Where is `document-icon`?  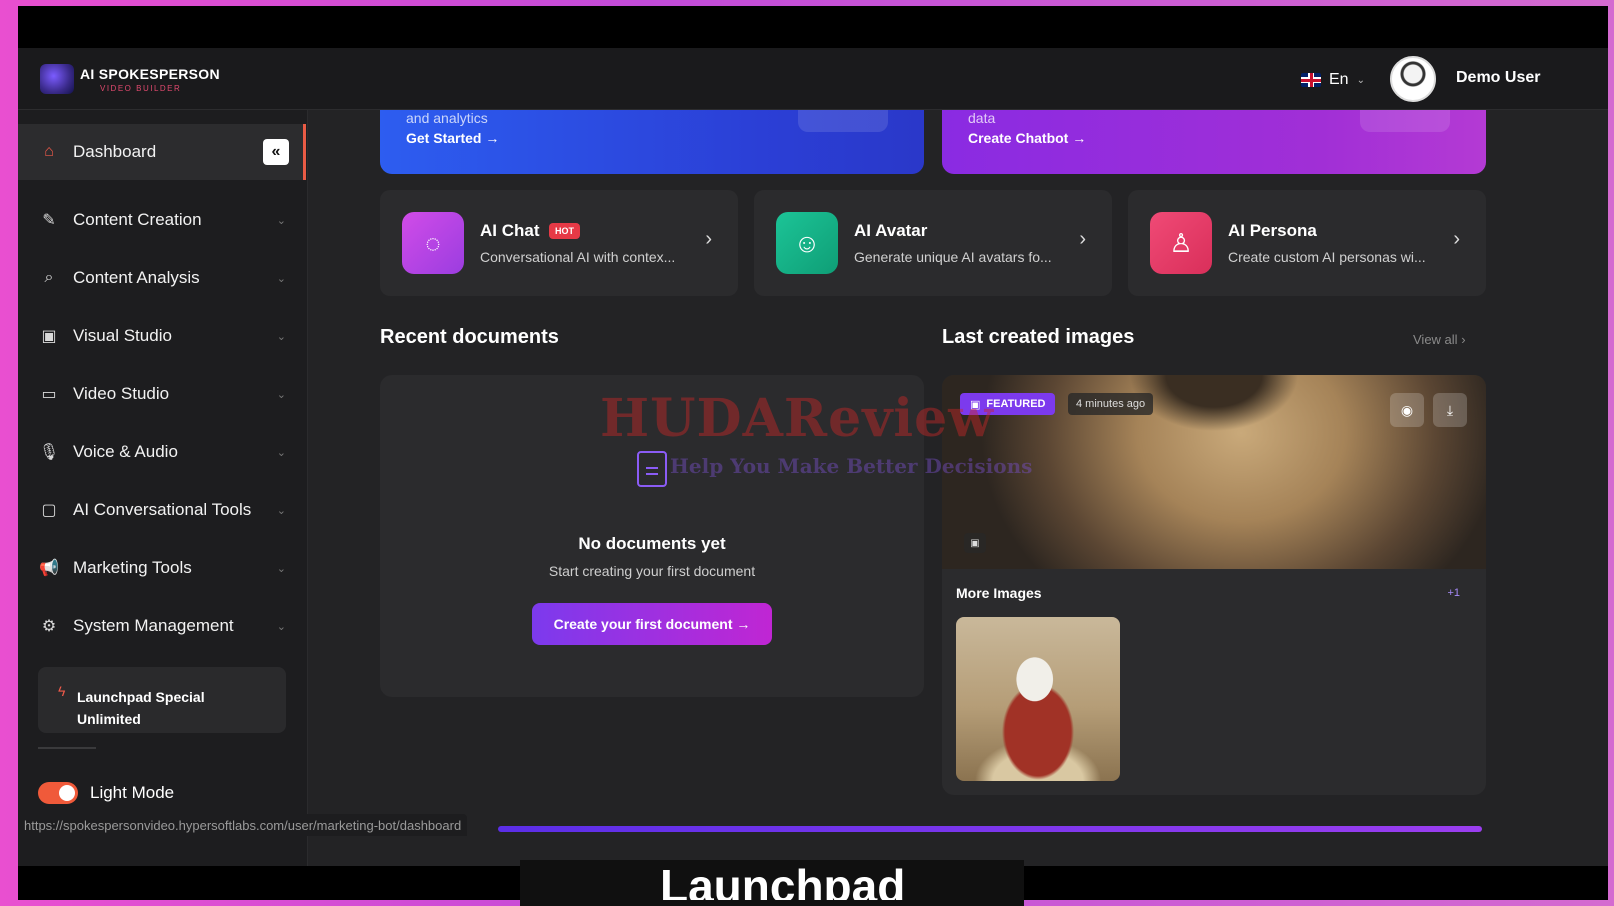 document-icon is located at coordinates (652, 469).